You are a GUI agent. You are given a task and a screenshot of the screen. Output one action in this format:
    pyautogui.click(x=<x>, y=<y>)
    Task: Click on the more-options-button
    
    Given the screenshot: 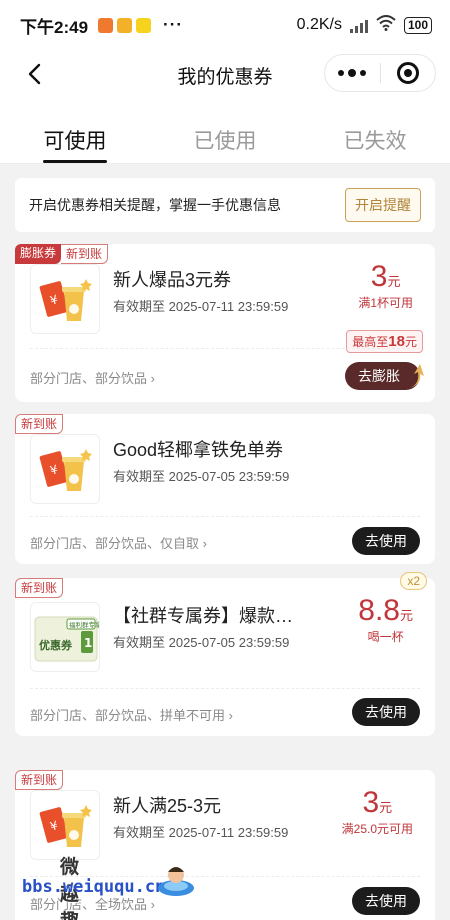 What is the action you would take?
    pyautogui.click(x=352, y=73)
    